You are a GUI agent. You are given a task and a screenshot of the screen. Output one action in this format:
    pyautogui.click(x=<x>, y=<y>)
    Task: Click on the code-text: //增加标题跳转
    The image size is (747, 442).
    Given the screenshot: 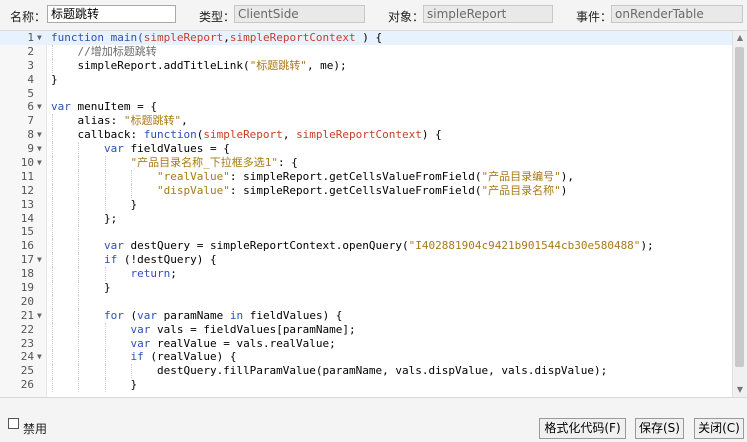 What is the action you would take?
    pyautogui.click(x=103, y=52)
    